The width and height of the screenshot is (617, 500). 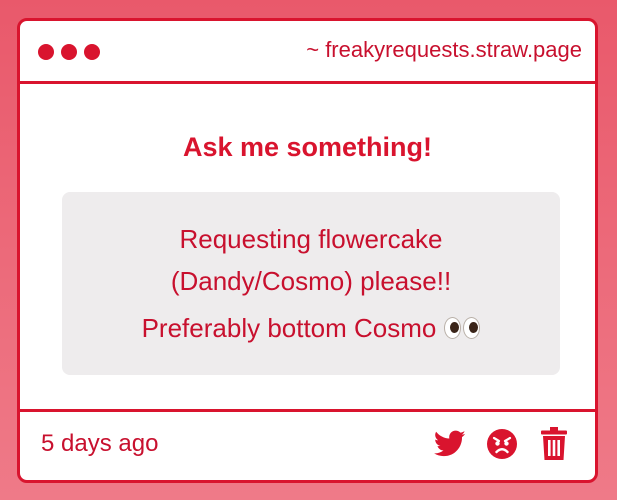 I want to click on page-url: ~ freakyrequests.straw.page, so click(x=444, y=50).